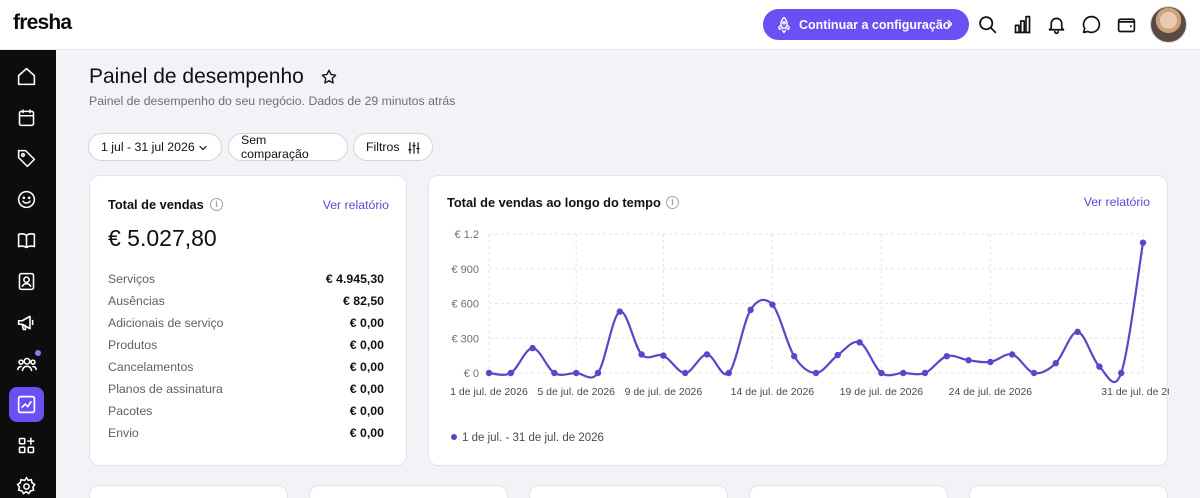 This screenshot has width=1200, height=498. I want to click on sidebar-item-settings, so click(26, 483).